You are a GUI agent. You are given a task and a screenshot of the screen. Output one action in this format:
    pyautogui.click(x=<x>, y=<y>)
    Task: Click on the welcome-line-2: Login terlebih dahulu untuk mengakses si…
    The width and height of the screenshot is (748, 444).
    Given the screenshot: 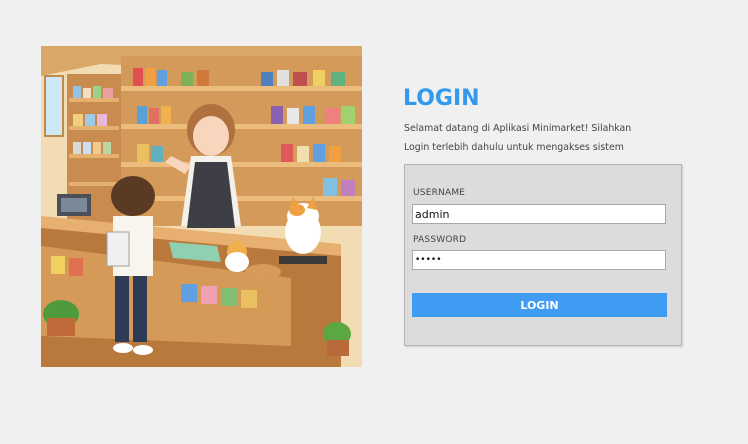 What is the action you would take?
    pyautogui.click(x=514, y=147)
    